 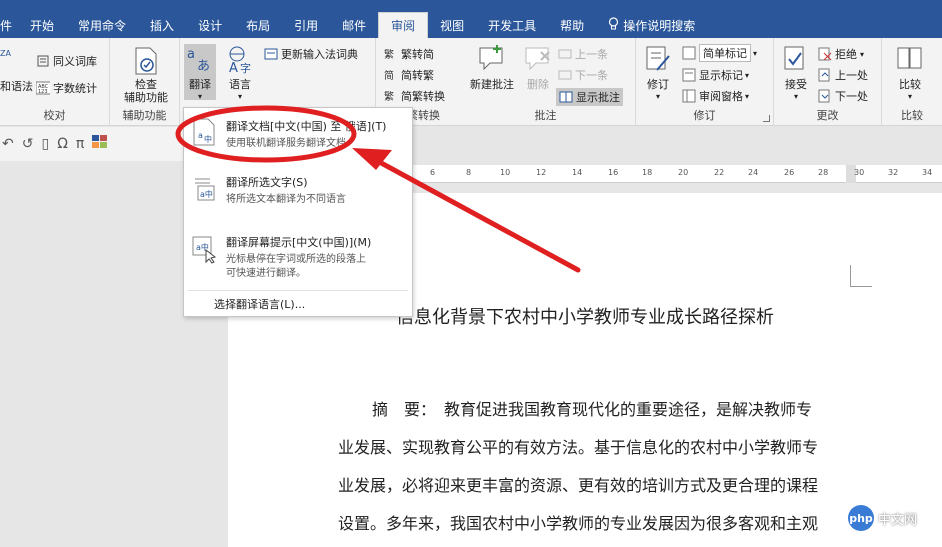 I want to click on chinese-conversion-button: 繁 简繁转换, so click(x=414, y=96).